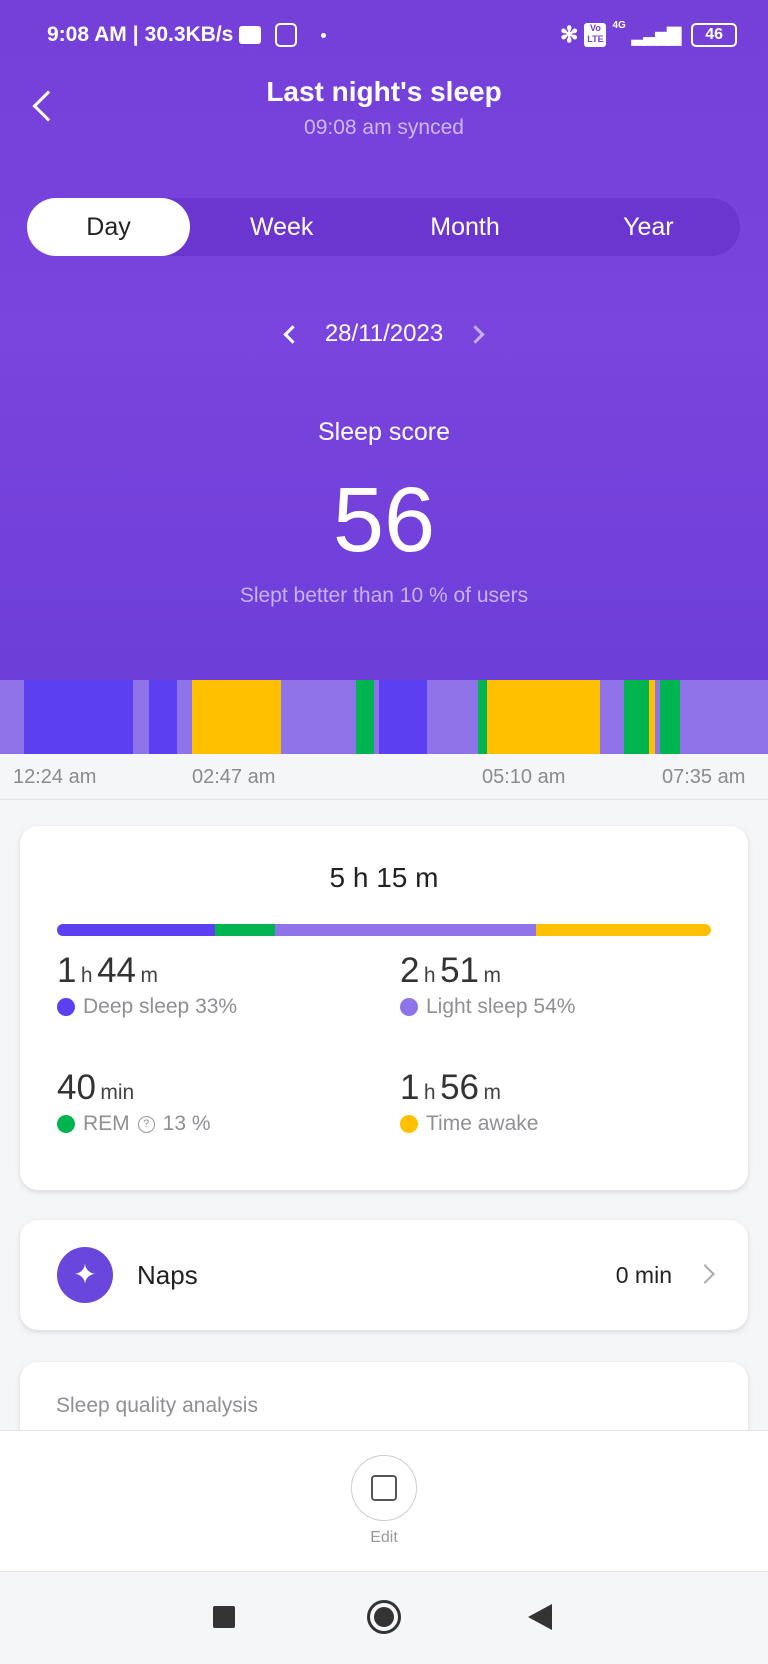 The height and width of the screenshot is (1664, 768). Describe the element at coordinates (648, 227) in the screenshot. I see `tab-year: Year` at that location.